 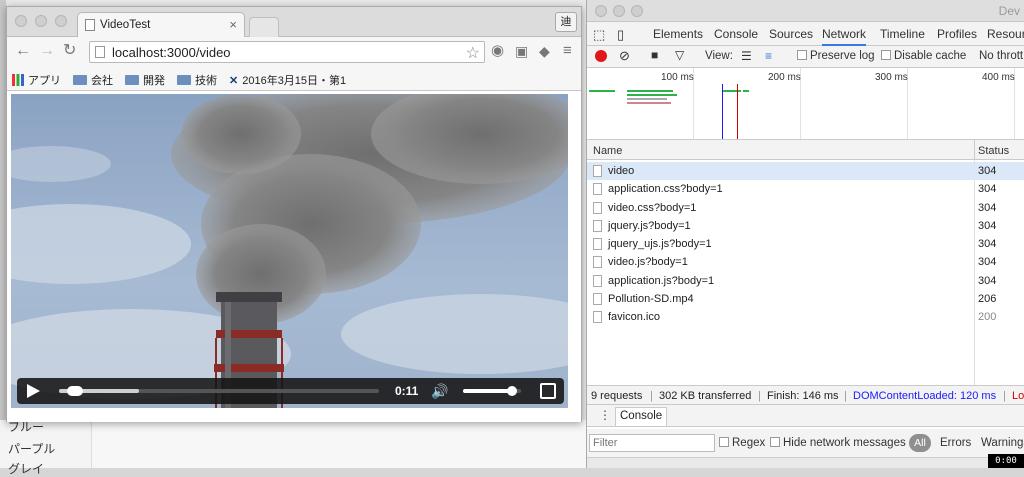 I want to click on request-name: video.css?body=1, so click(x=652, y=207).